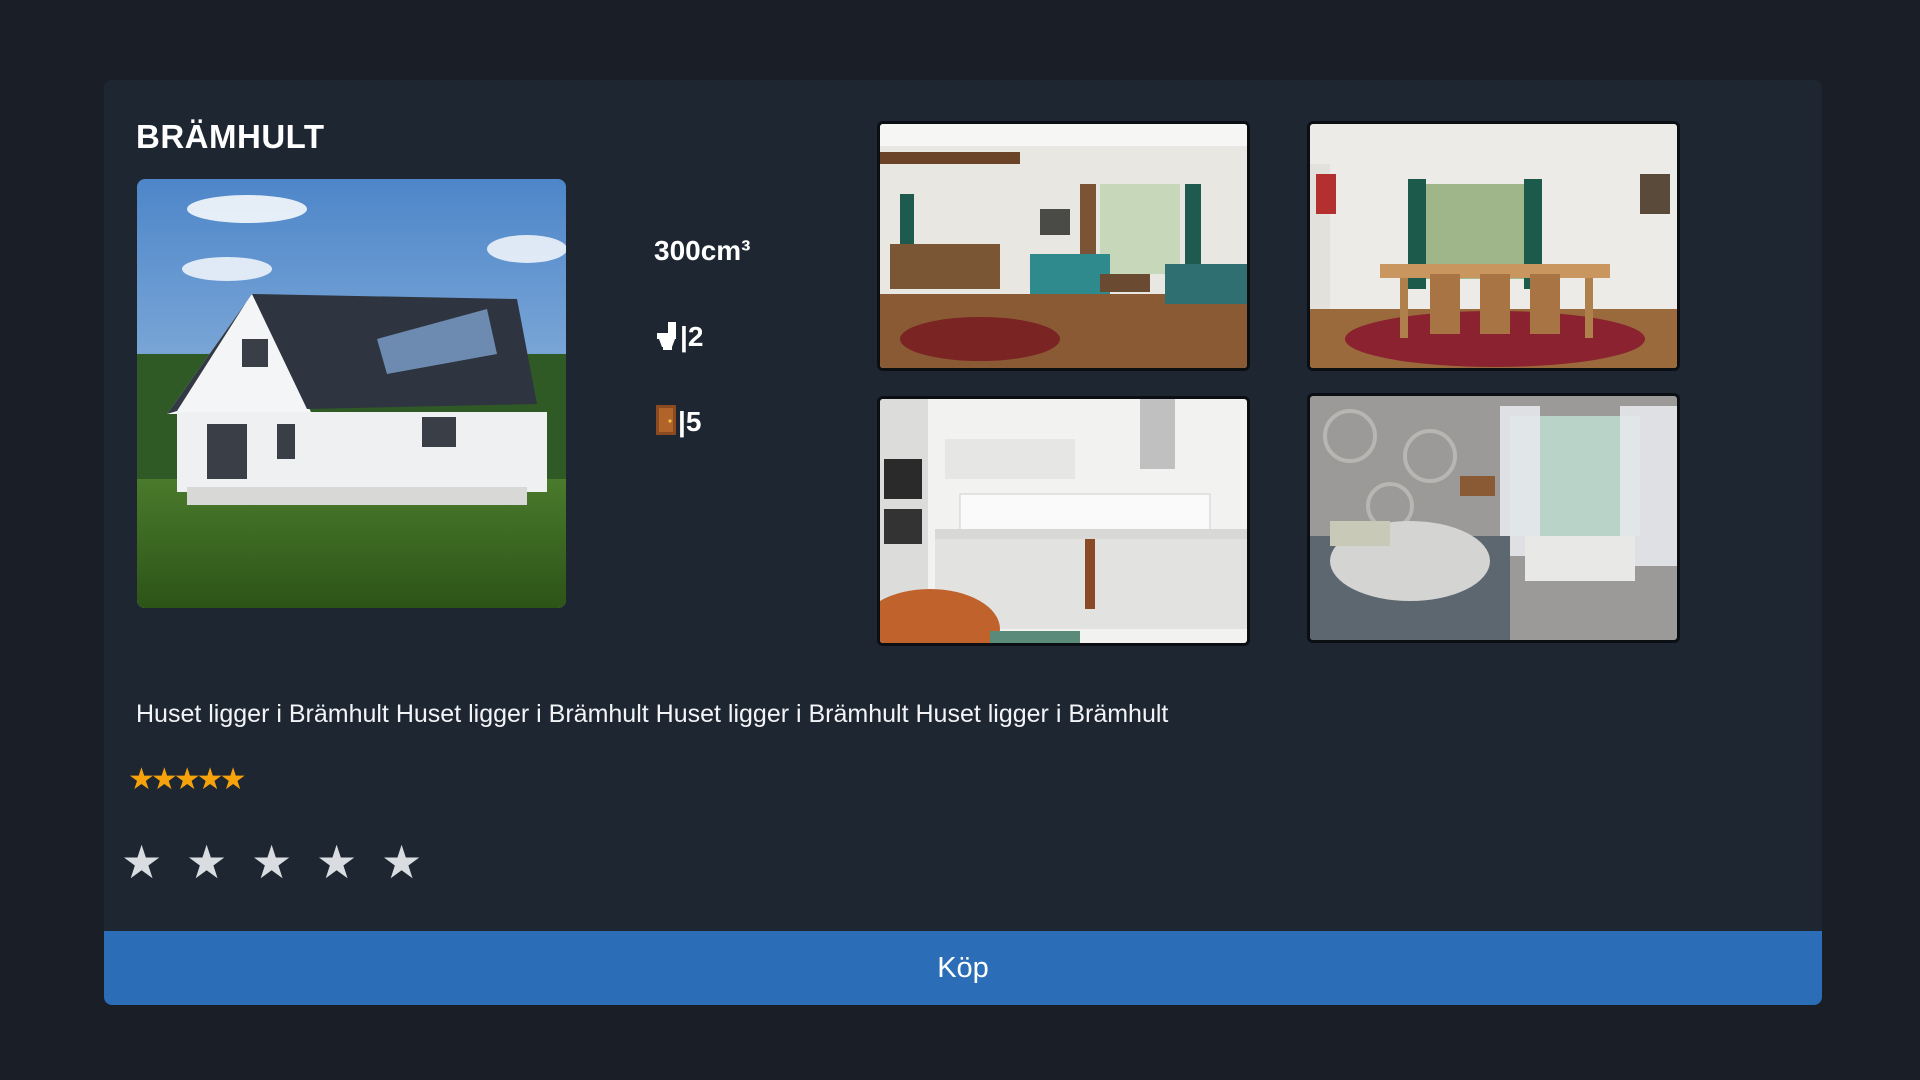  Describe the element at coordinates (702, 250) in the screenshot. I see `house-area: 300cm³` at that location.